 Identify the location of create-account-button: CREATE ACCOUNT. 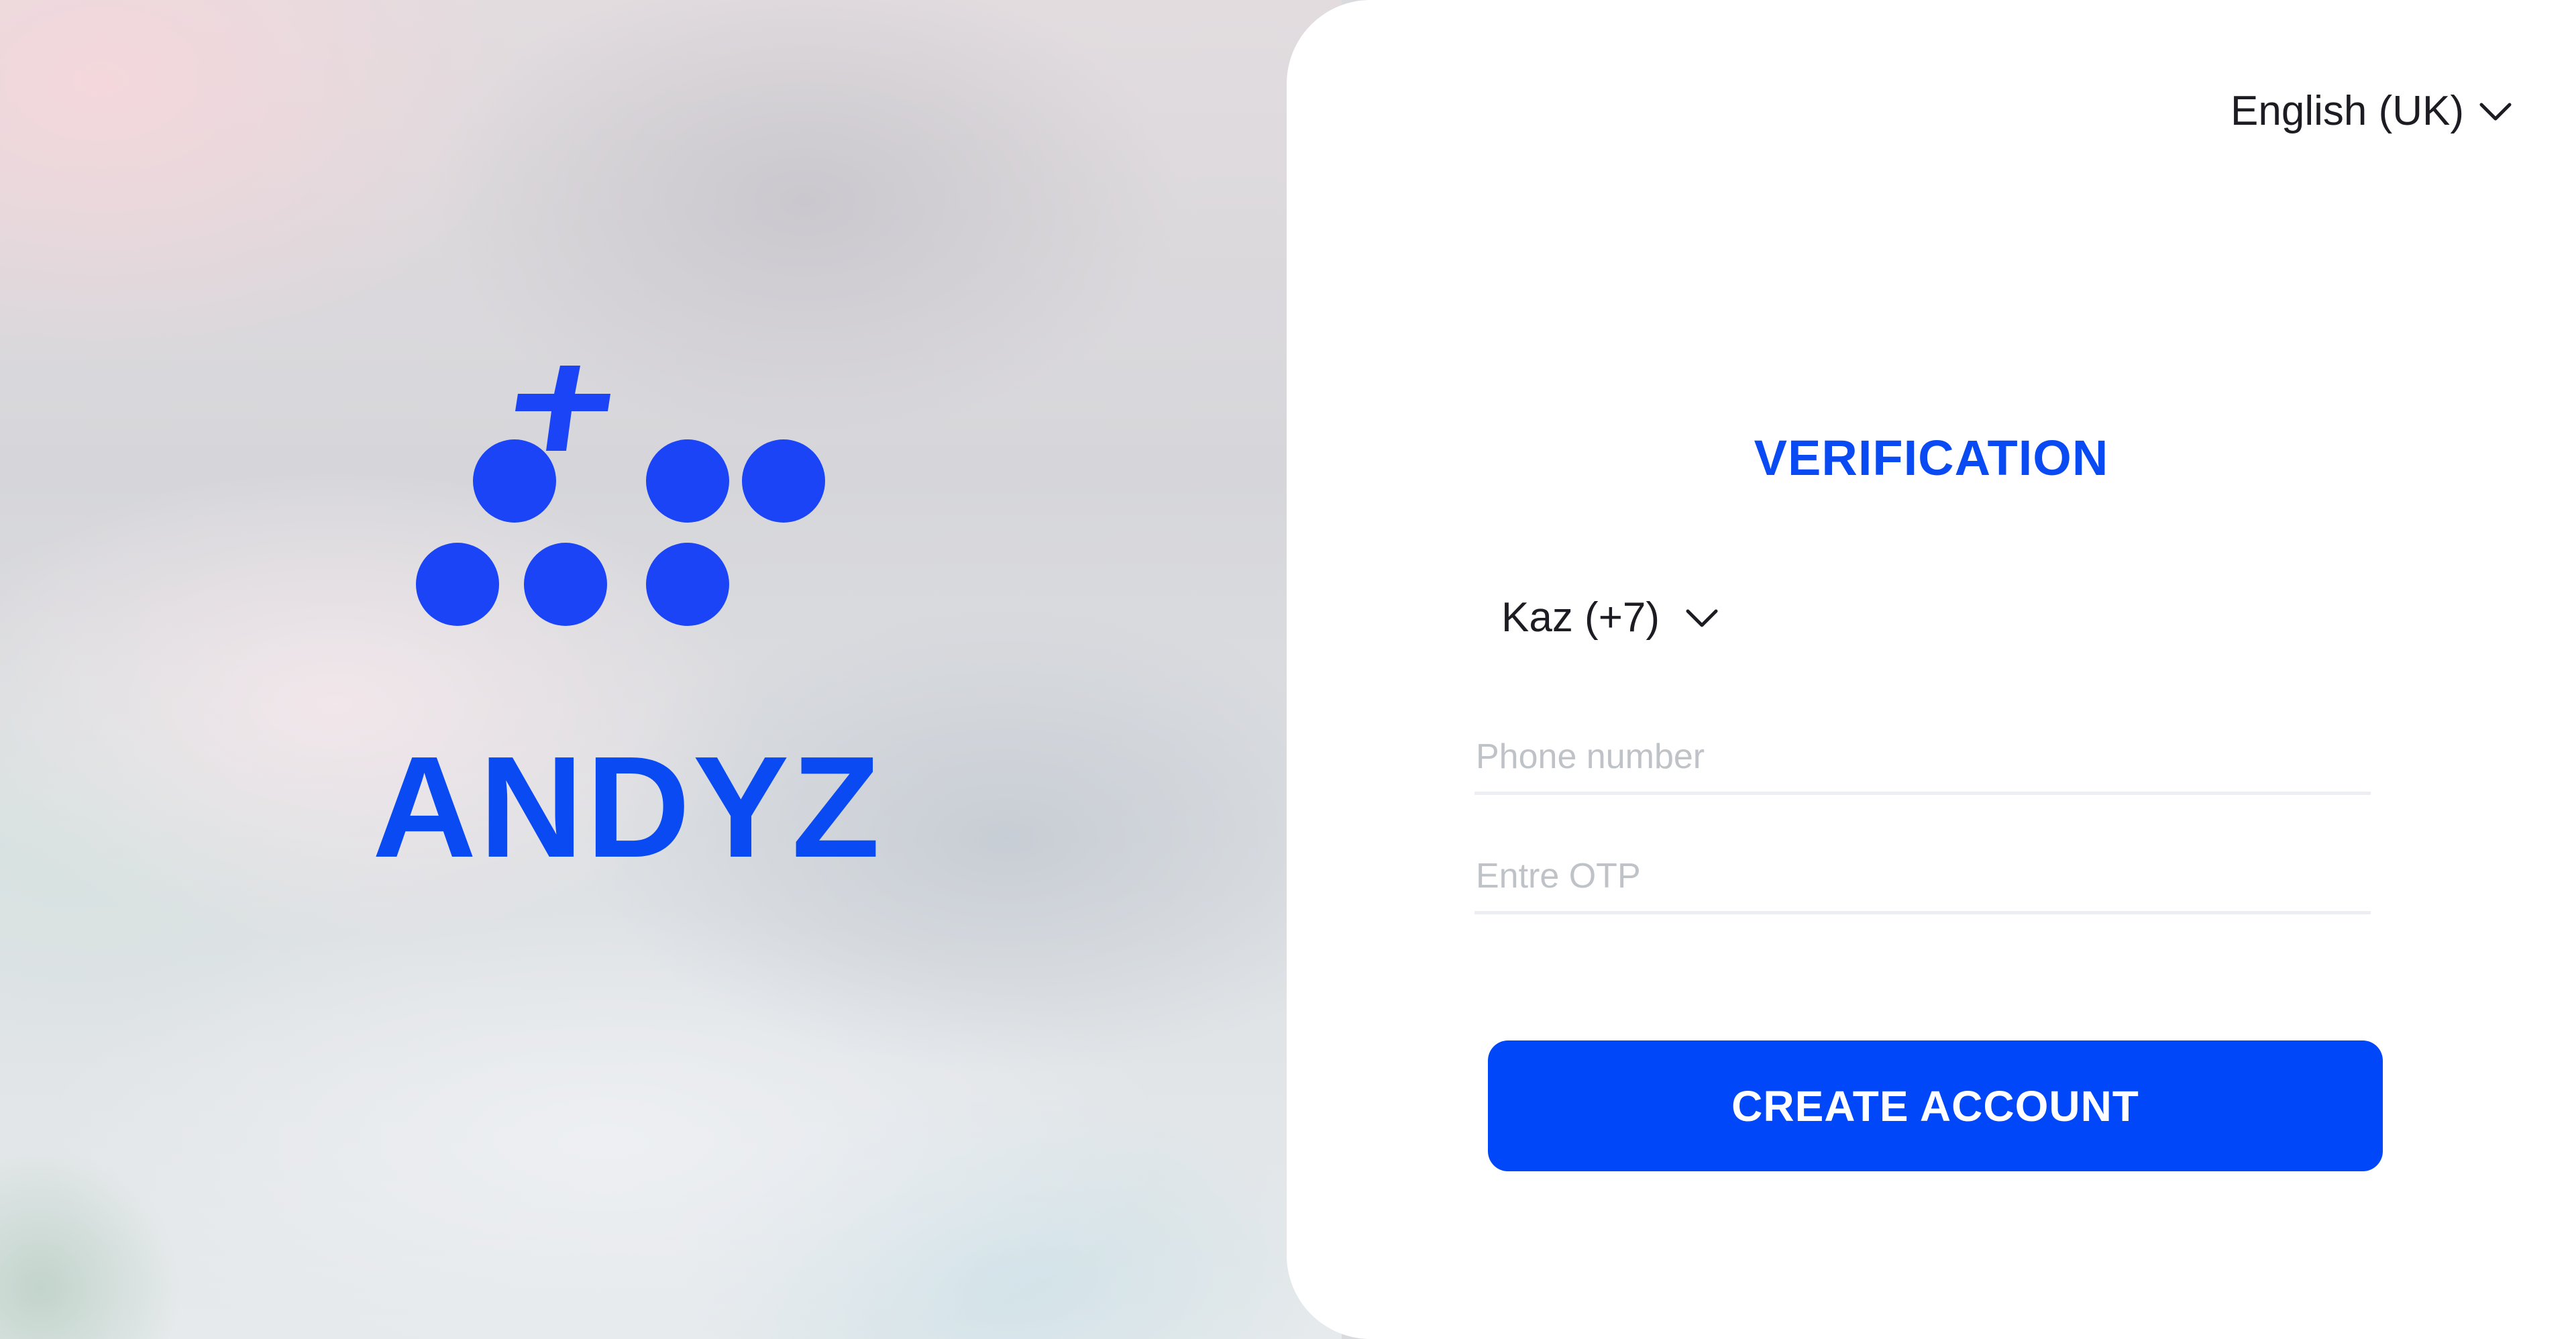
(1935, 1105).